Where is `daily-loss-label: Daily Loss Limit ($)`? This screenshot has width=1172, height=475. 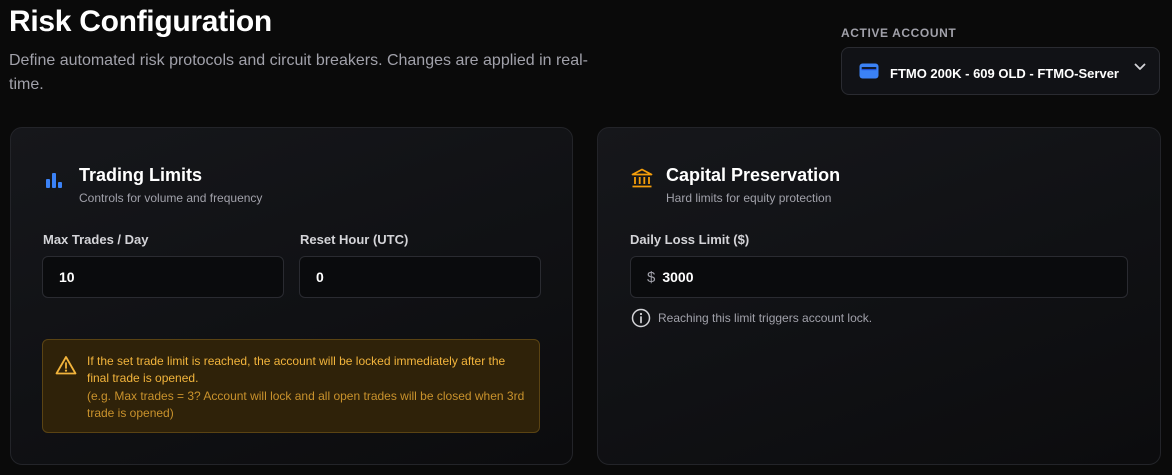
daily-loss-label: Daily Loss Limit ($) is located at coordinates (690, 239).